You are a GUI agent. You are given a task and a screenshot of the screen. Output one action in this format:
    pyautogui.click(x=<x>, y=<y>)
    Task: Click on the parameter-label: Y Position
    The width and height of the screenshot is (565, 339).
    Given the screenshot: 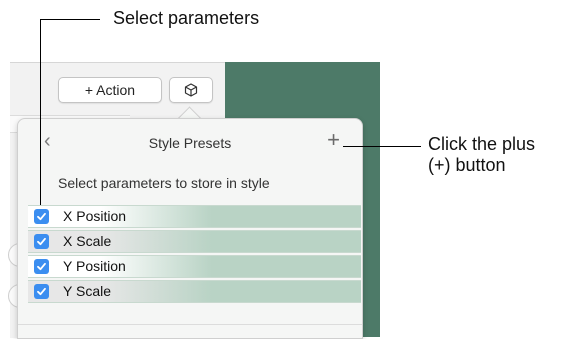 What is the action you would take?
    pyautogui.click(x=94, y=266)
    